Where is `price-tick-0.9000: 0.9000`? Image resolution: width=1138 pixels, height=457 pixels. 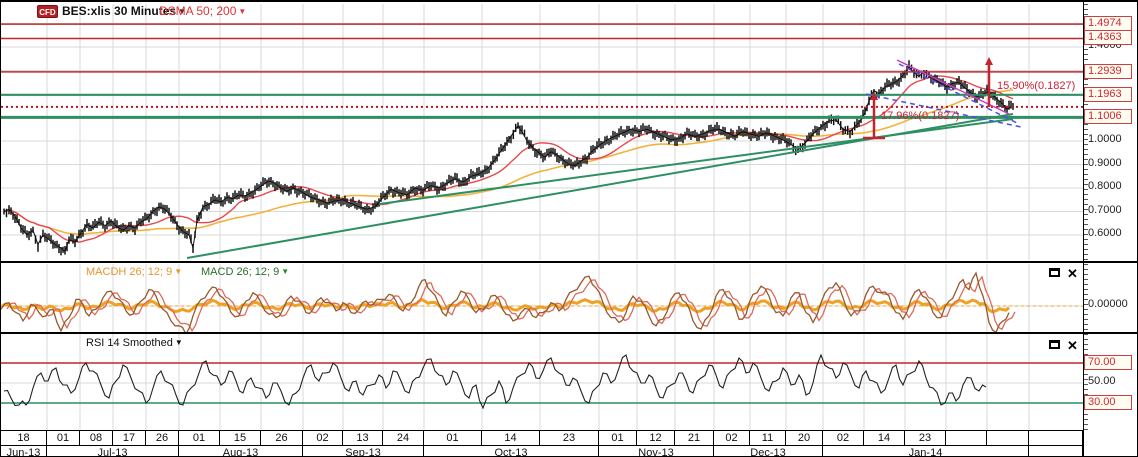 price-tick-0.9000: 0.9000 is located at coordinates (1105, 162).